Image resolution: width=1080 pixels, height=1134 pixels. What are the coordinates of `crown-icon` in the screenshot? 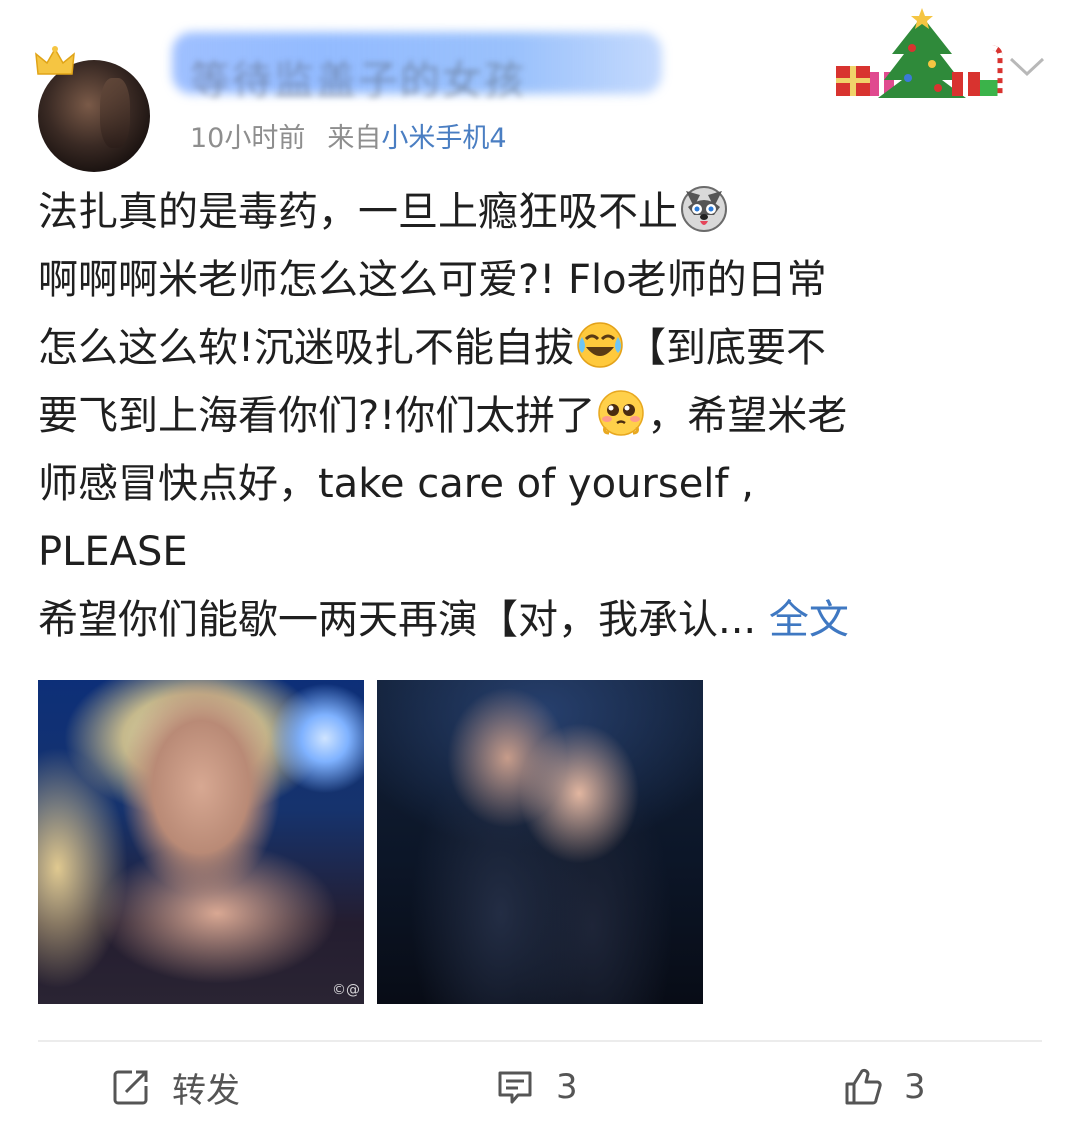 It's located at (55, 60).